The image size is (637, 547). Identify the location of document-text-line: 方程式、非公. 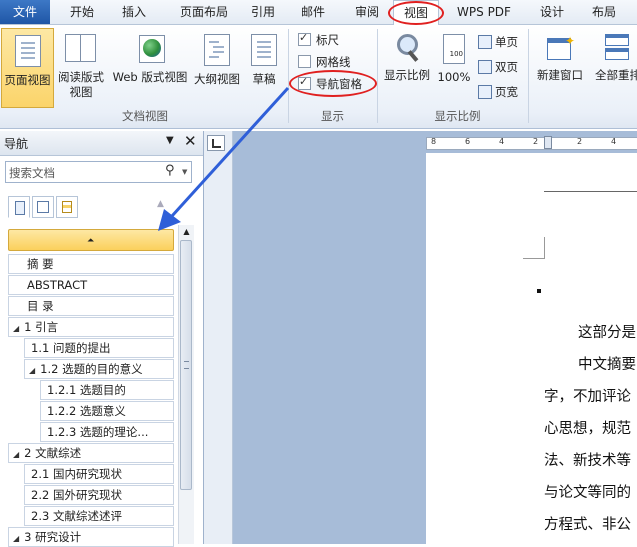
(587, 525).